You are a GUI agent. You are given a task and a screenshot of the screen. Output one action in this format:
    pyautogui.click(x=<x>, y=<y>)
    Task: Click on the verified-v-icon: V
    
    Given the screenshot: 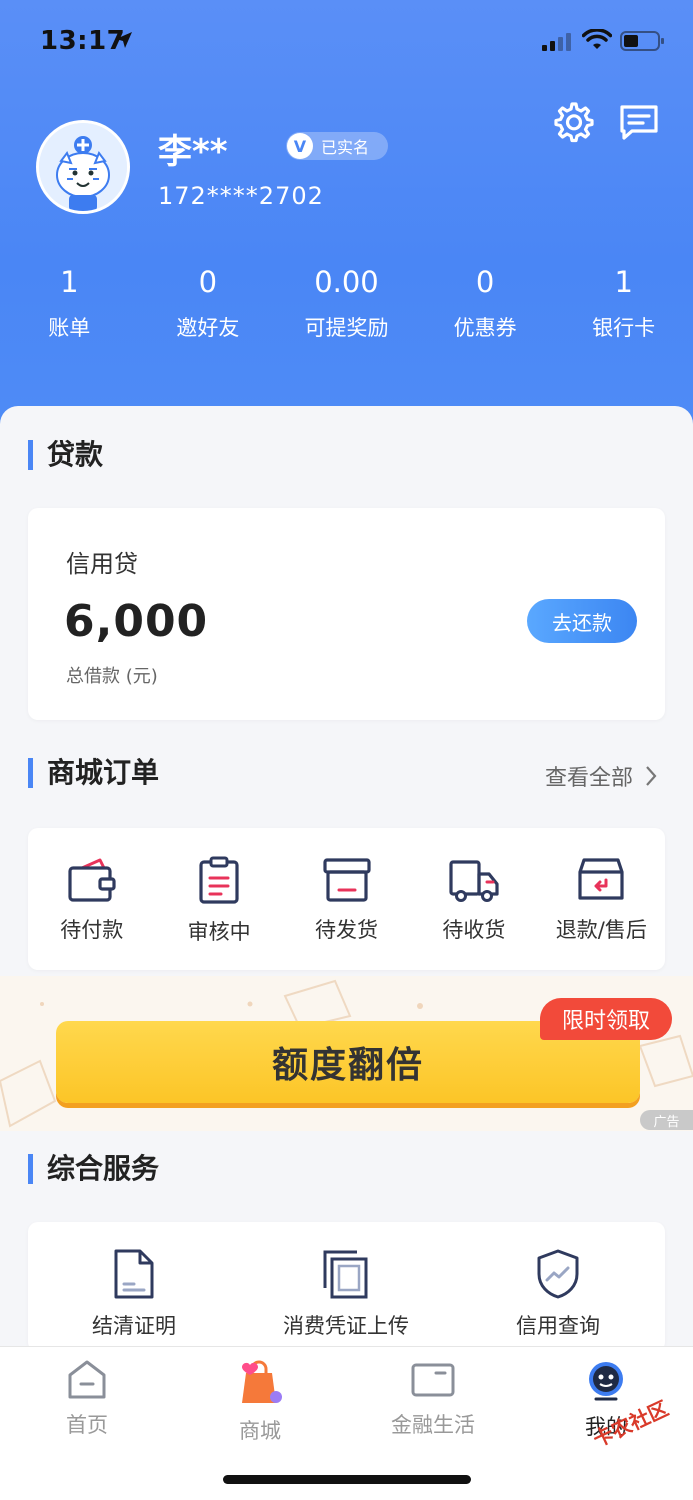 What is the action you would take?
    pyautogui.click(x=300, y=146)
    